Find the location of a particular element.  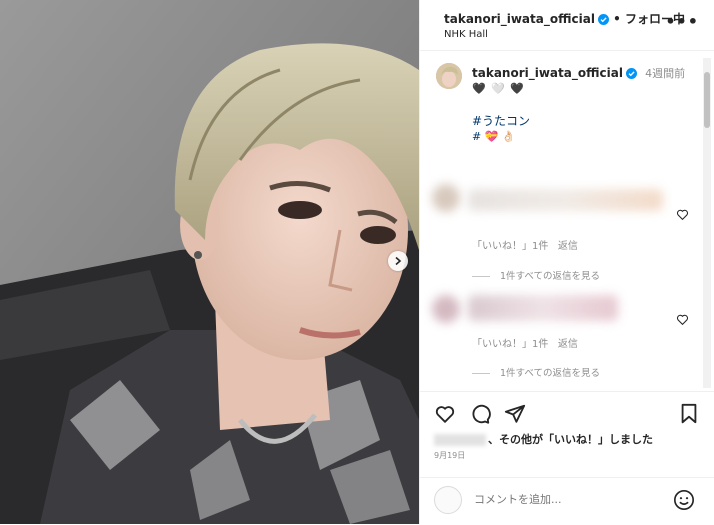

smile-icon is located at coordinates (684, 500).